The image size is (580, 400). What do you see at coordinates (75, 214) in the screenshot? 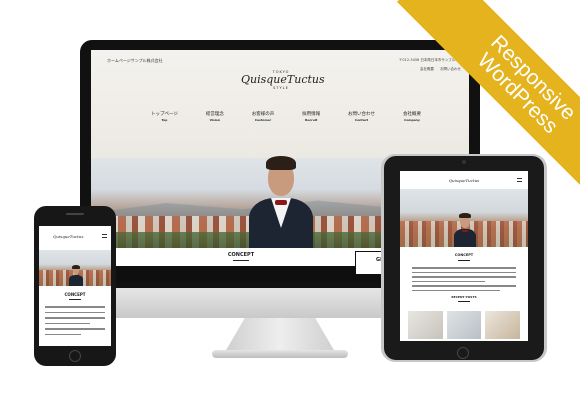
I see `iphone-speaker` at bounding box center [75, 214].